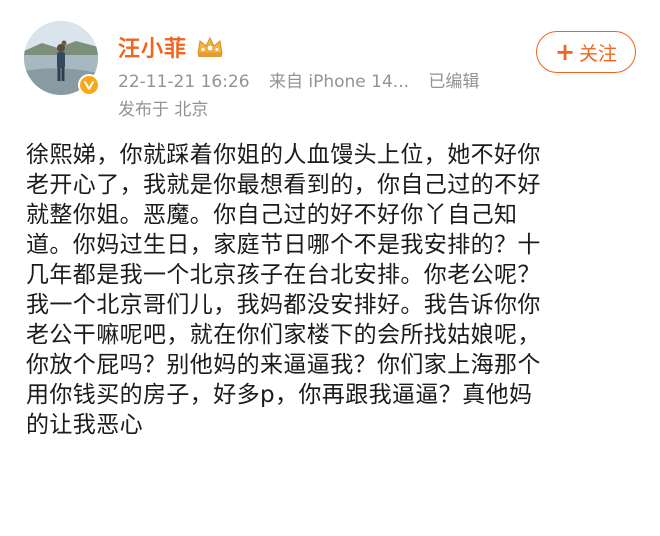  I want to click on post-text-line: 的让我恶心, so click(84, 425).